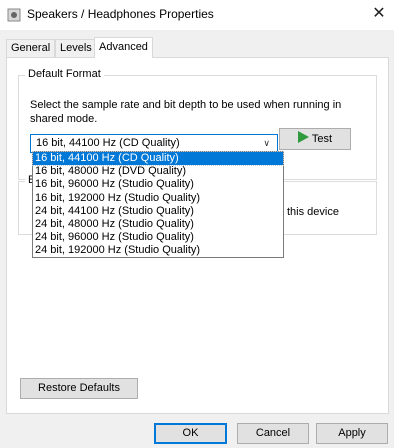 This screenshot has height=448, width=394. What do you see at coordinates (158, 171) in the screenshot?
I see `dropdown-option: 16 bit, 48000 Hz (DVD Quality)` at bounding box center [158, 171].